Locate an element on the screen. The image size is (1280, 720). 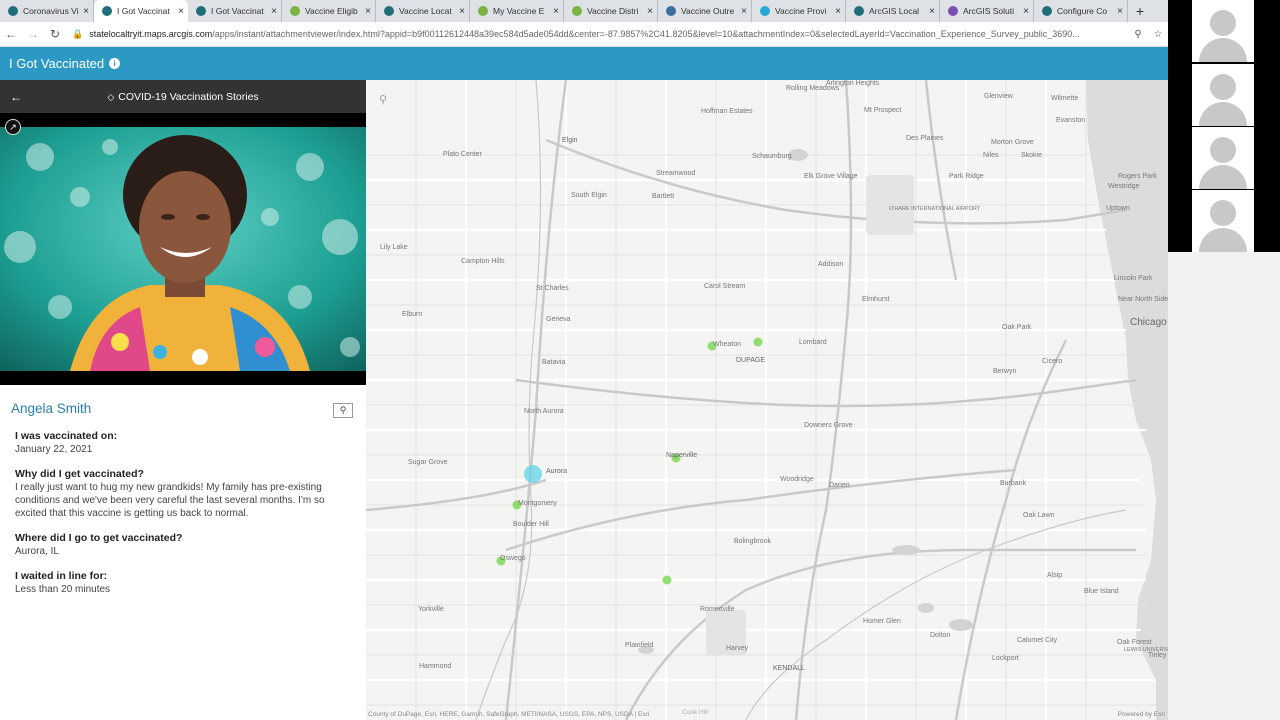
search-icon: ⚲ is located at coordinates (383, 99).